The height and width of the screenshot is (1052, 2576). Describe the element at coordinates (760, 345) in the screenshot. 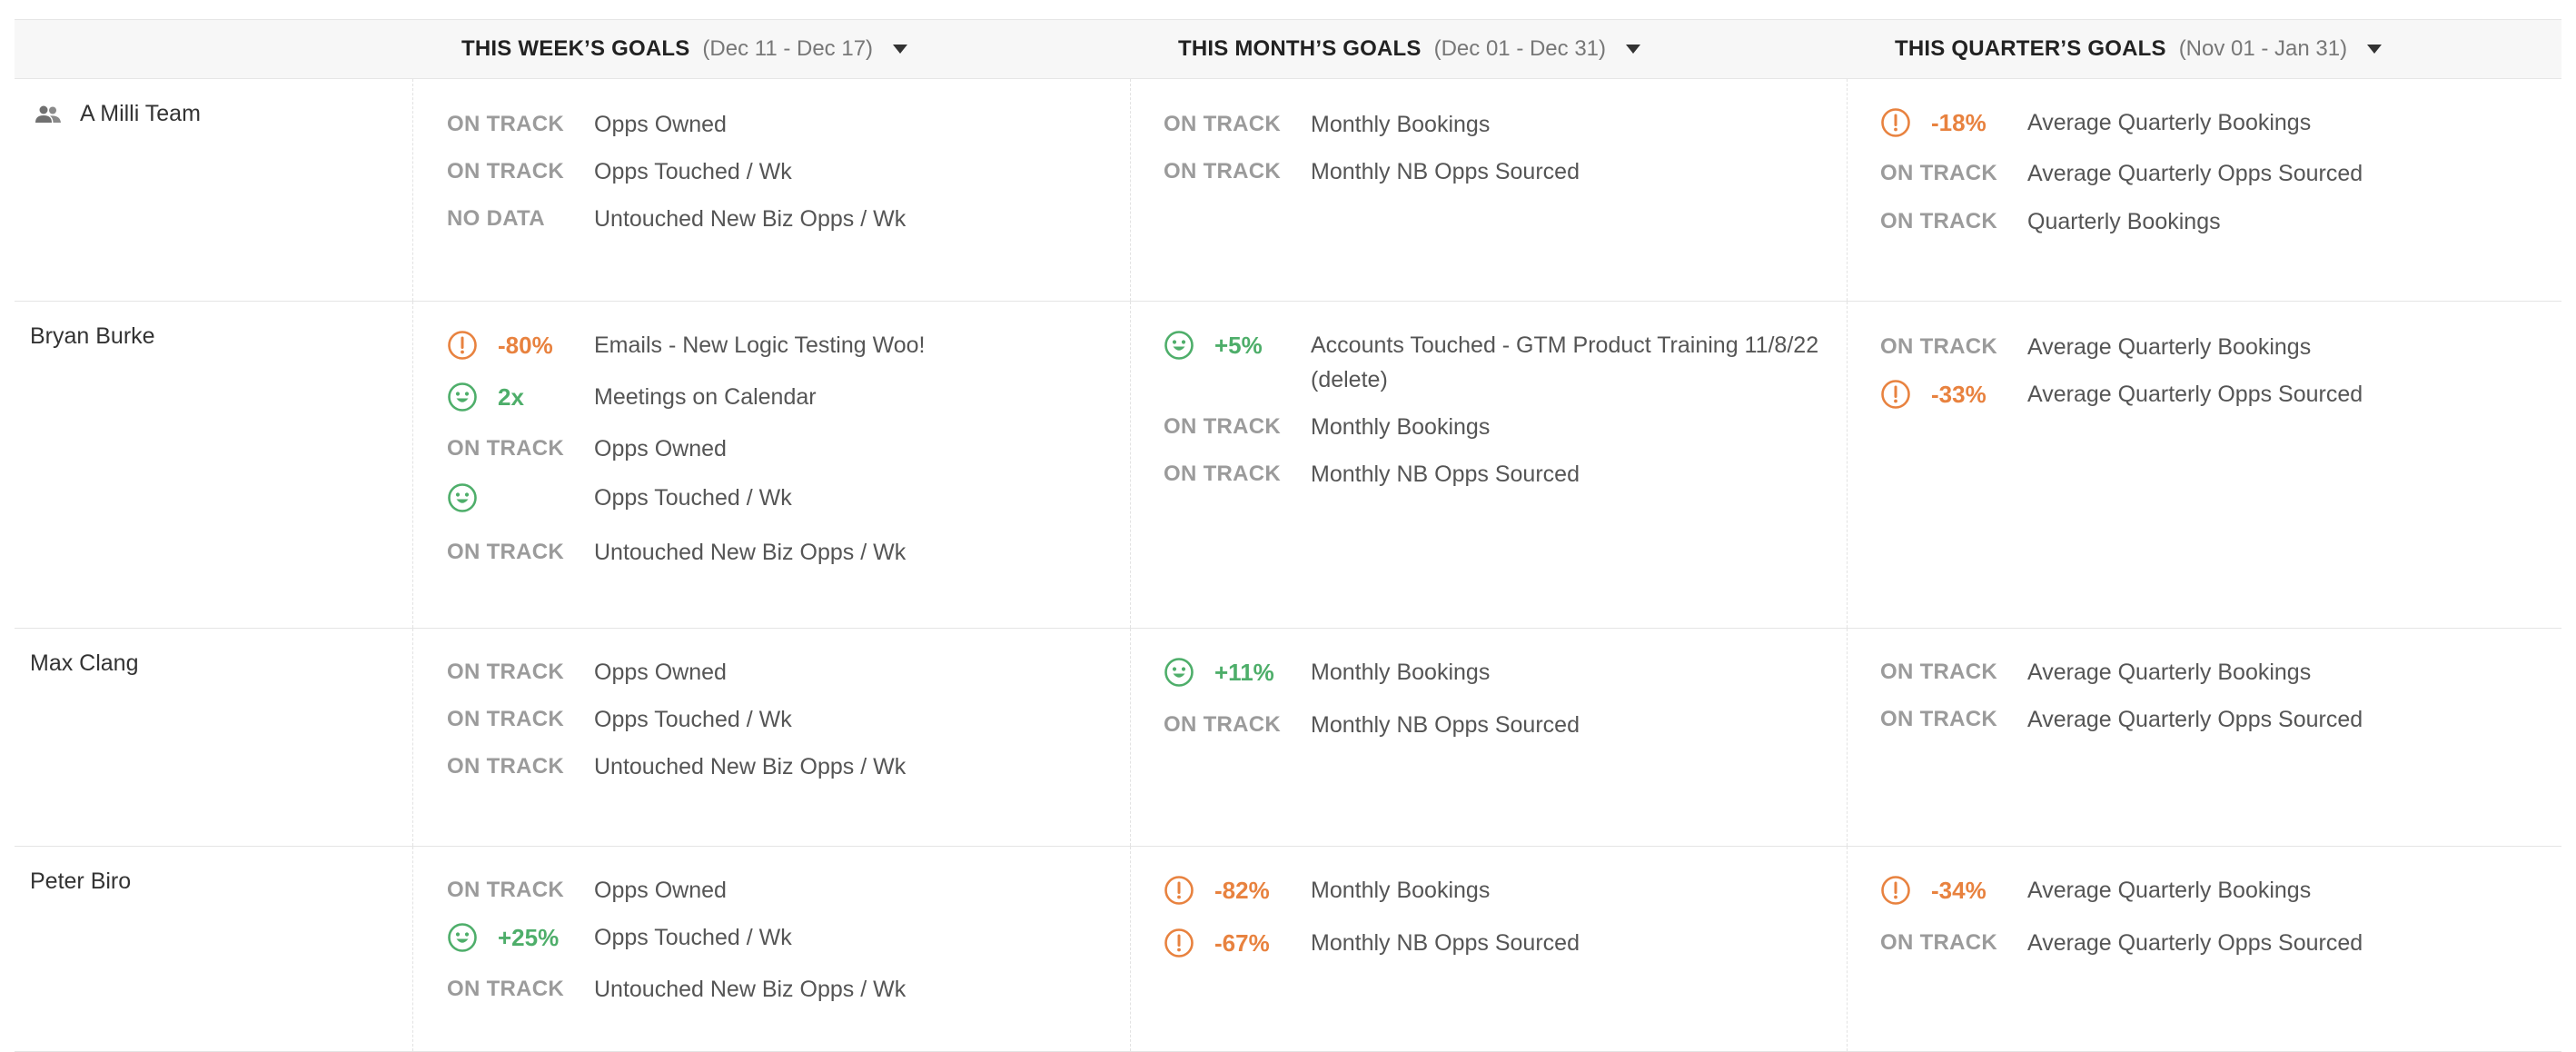

I see `goal-name: Emails - New Logic Testing Woo!` at that location.